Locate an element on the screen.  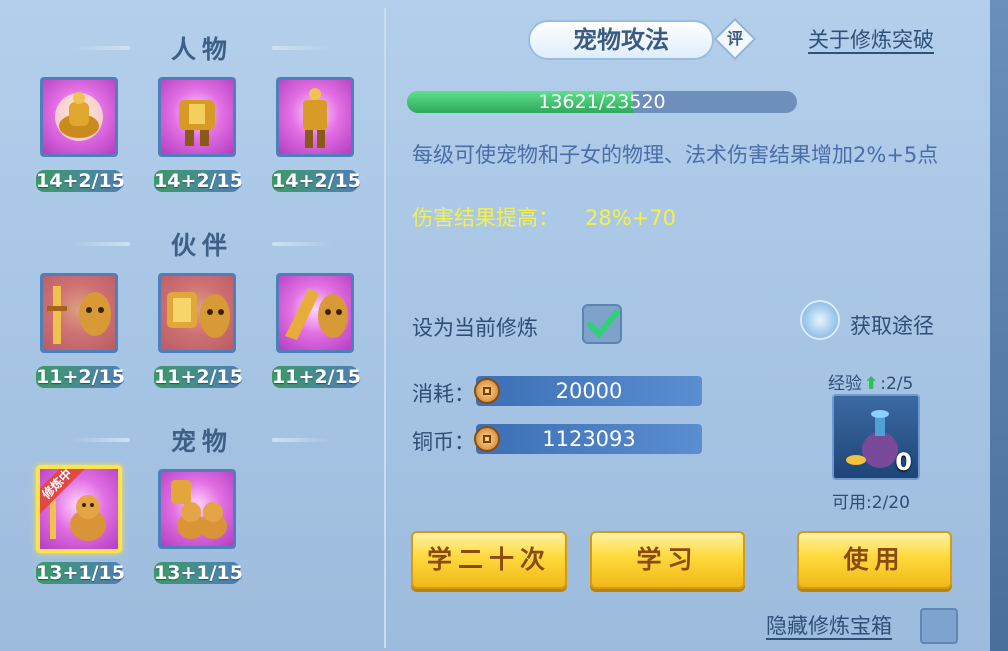
monk-armor-icon is located at coordinates (79, 116).